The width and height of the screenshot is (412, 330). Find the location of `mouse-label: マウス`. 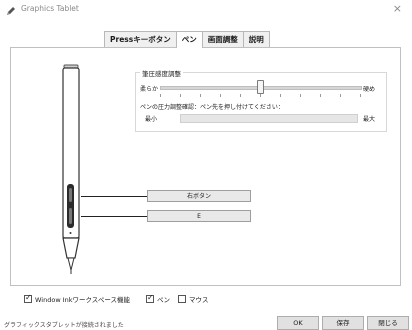

mouse-label: マウス is located at coordinates (199, 300).